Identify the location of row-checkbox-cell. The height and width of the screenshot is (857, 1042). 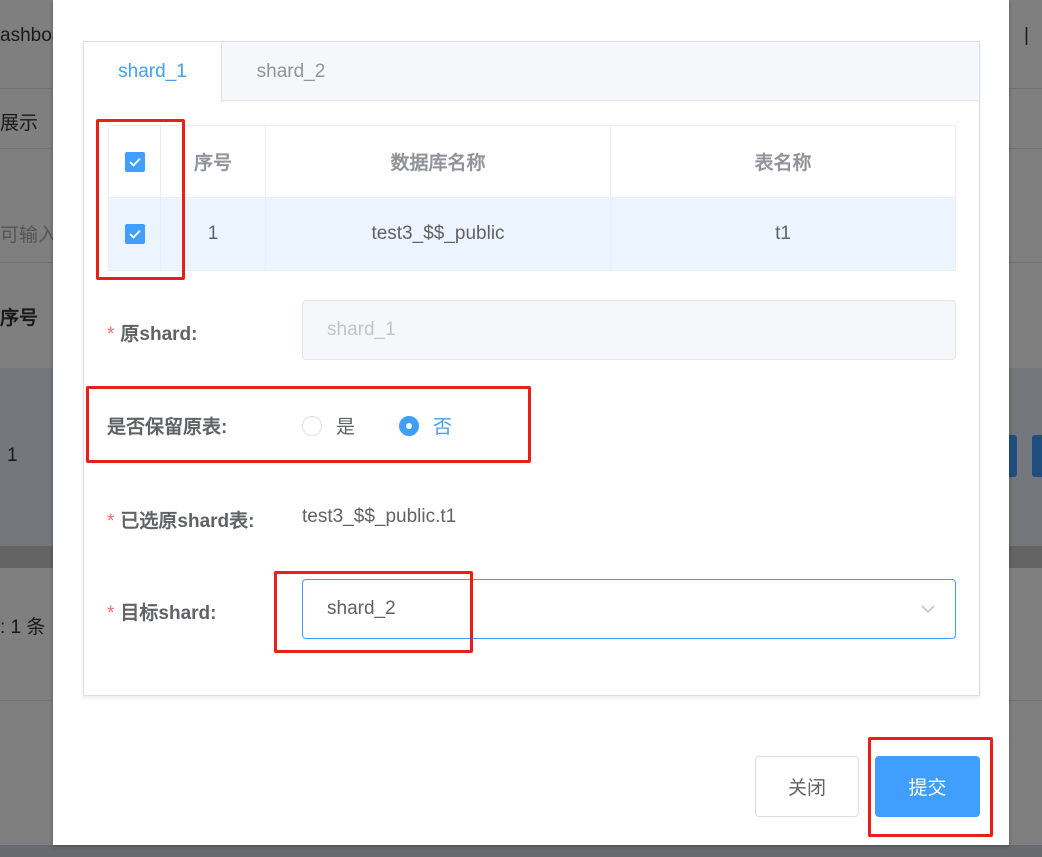
(135, 234).